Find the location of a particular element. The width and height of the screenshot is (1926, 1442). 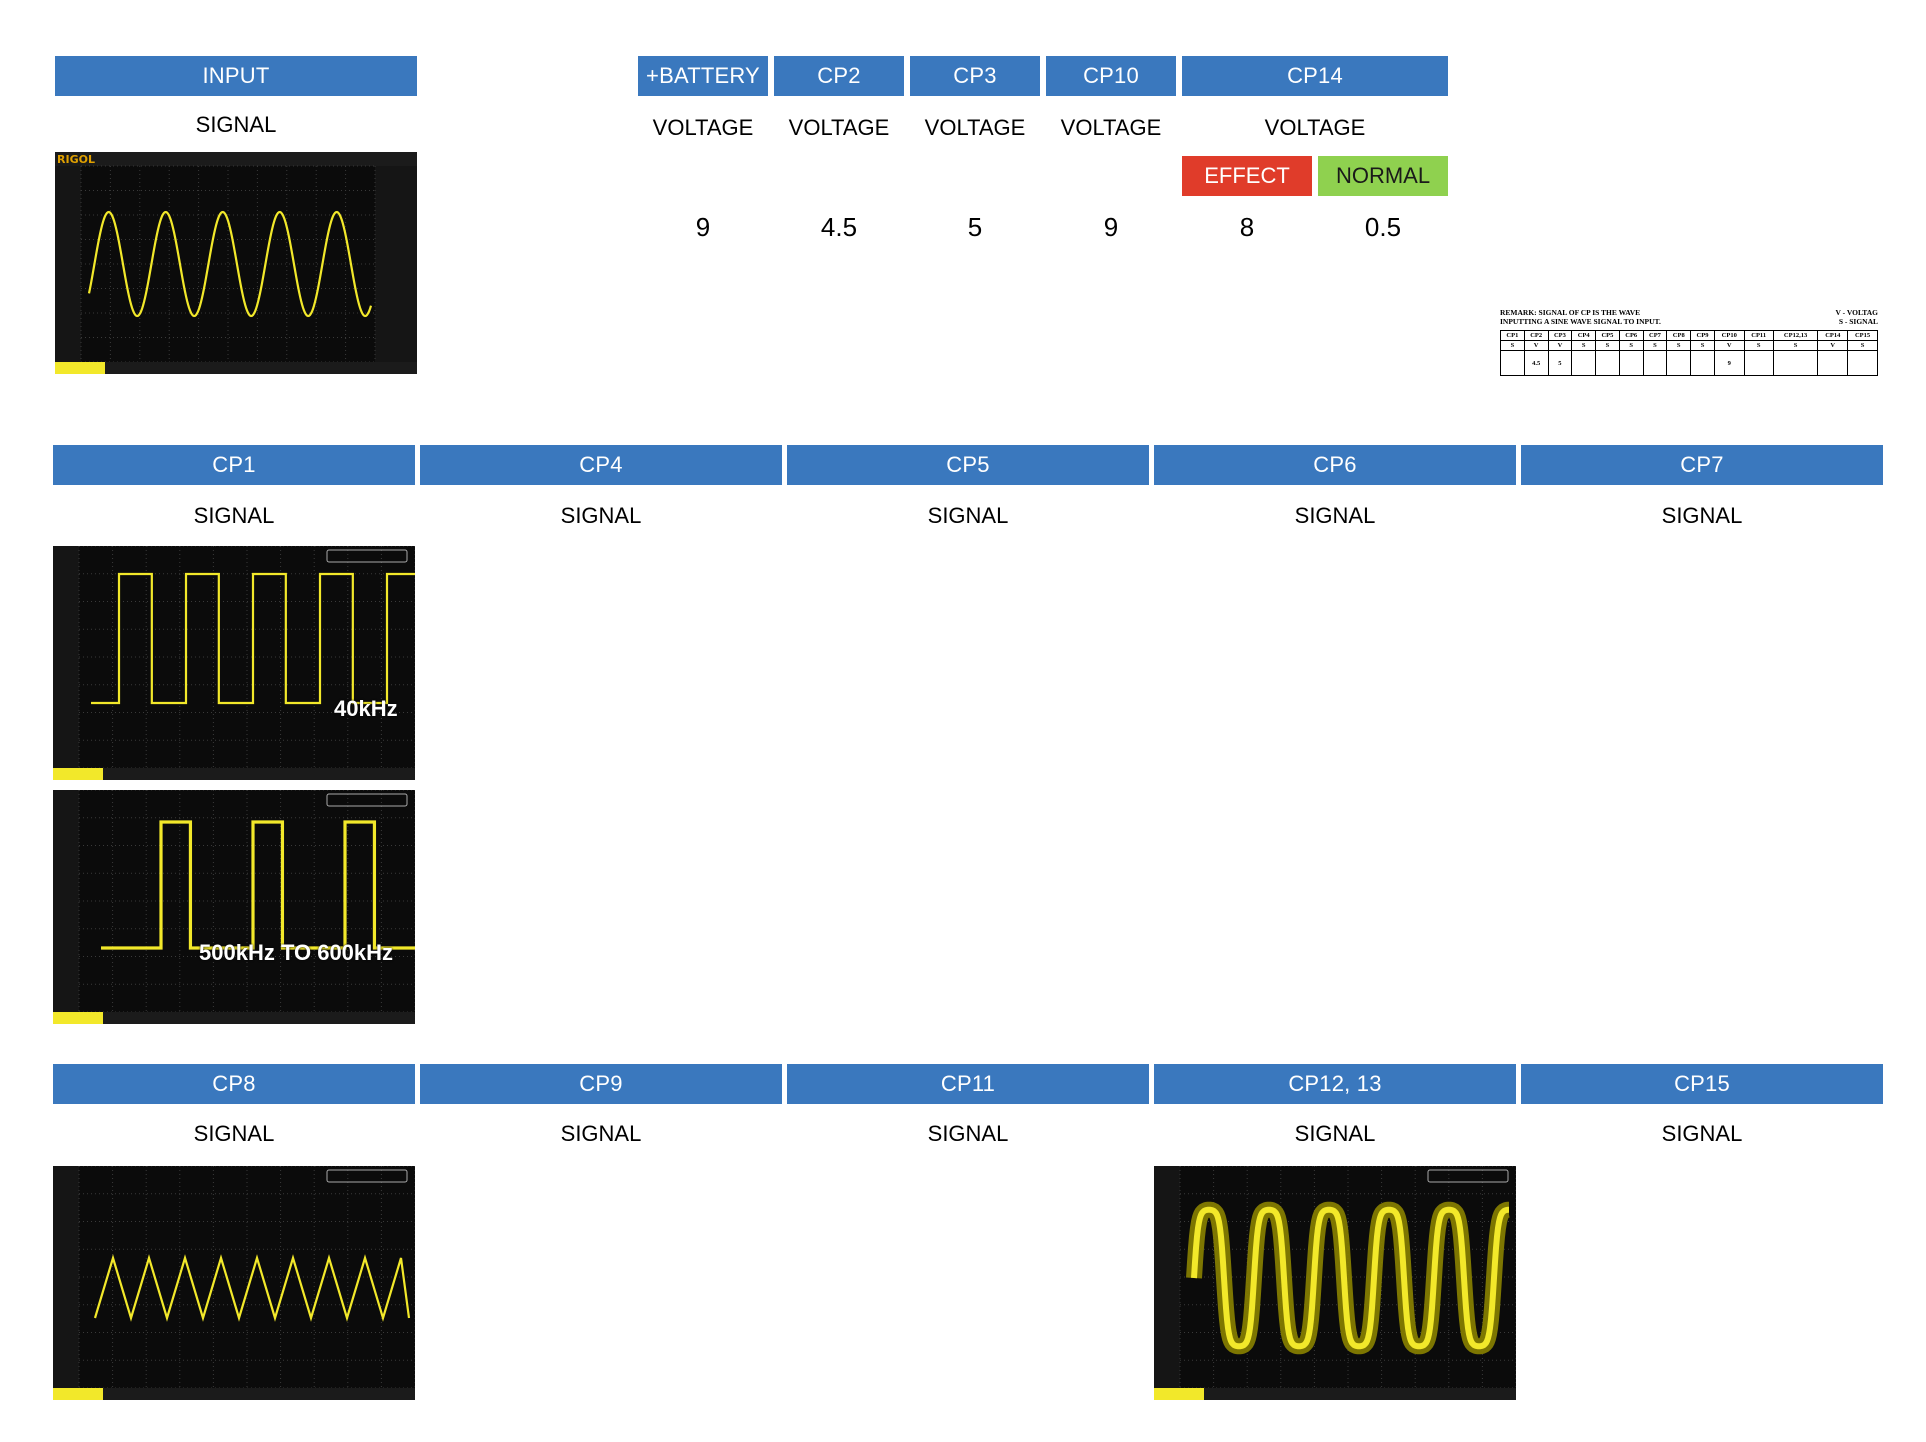

reference-cell: 5 is located at coordinates (1560, 363).